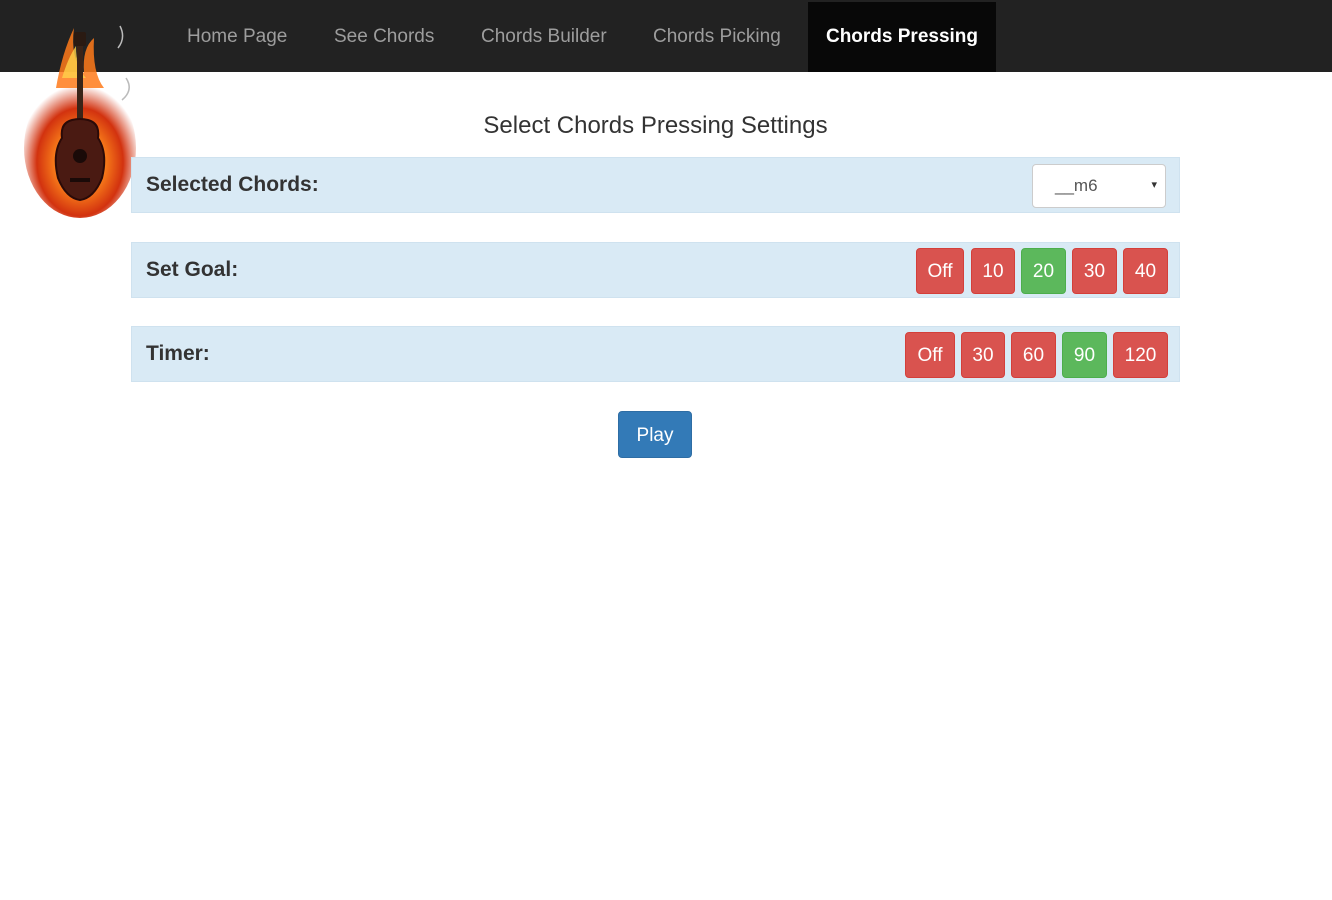 Image resolution: width=1332 pixels, height=900 pixels. What do you see at coordinates (1145, 271) in the screenshot?
I see `goal-40-button: 40` at bounding box center [1145, 271].